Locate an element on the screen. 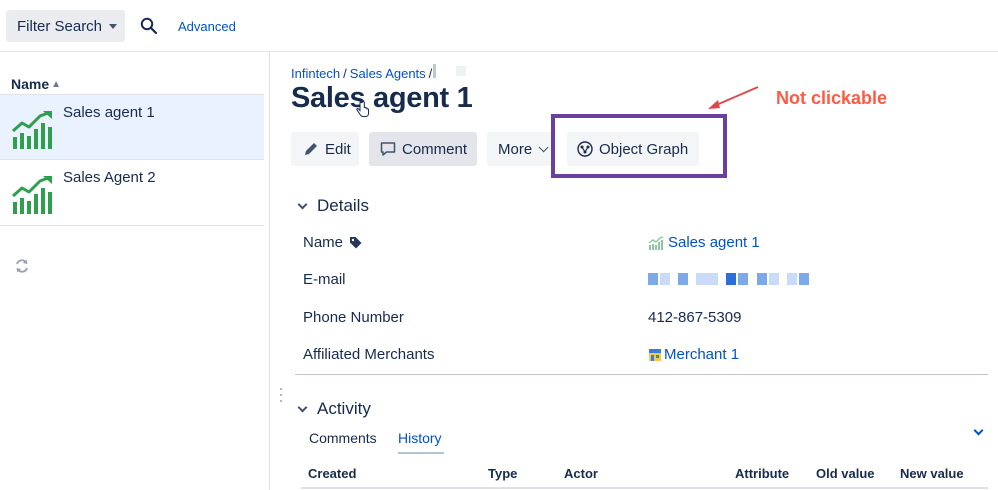 This screenshot has height=490, width=998. field-value-phone: 412-867-5309 is located at coordinates (694, 317).